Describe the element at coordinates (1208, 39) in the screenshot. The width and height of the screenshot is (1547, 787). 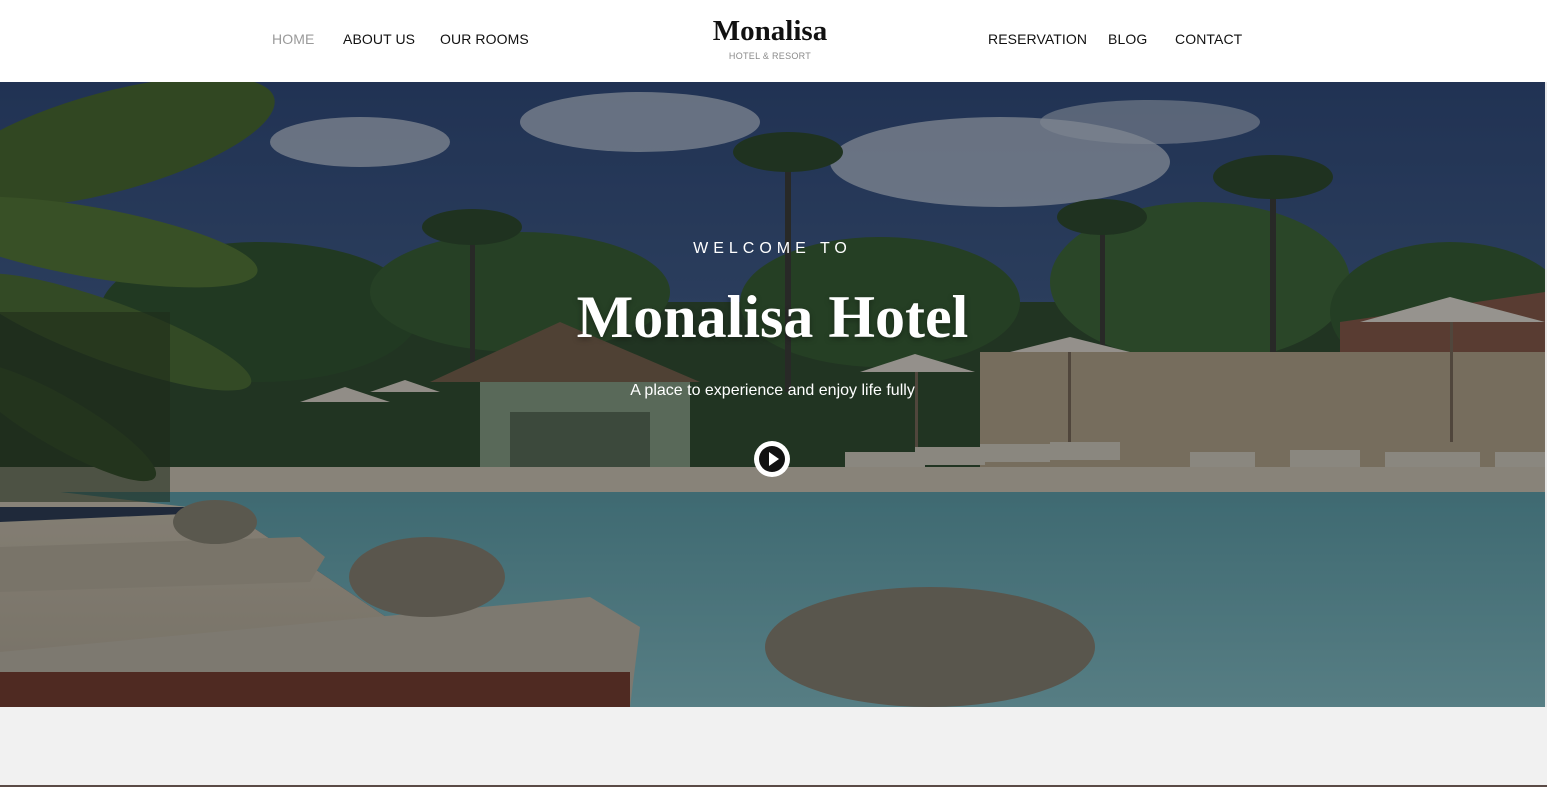
I see `nav-contact: CONTACT` at that location.